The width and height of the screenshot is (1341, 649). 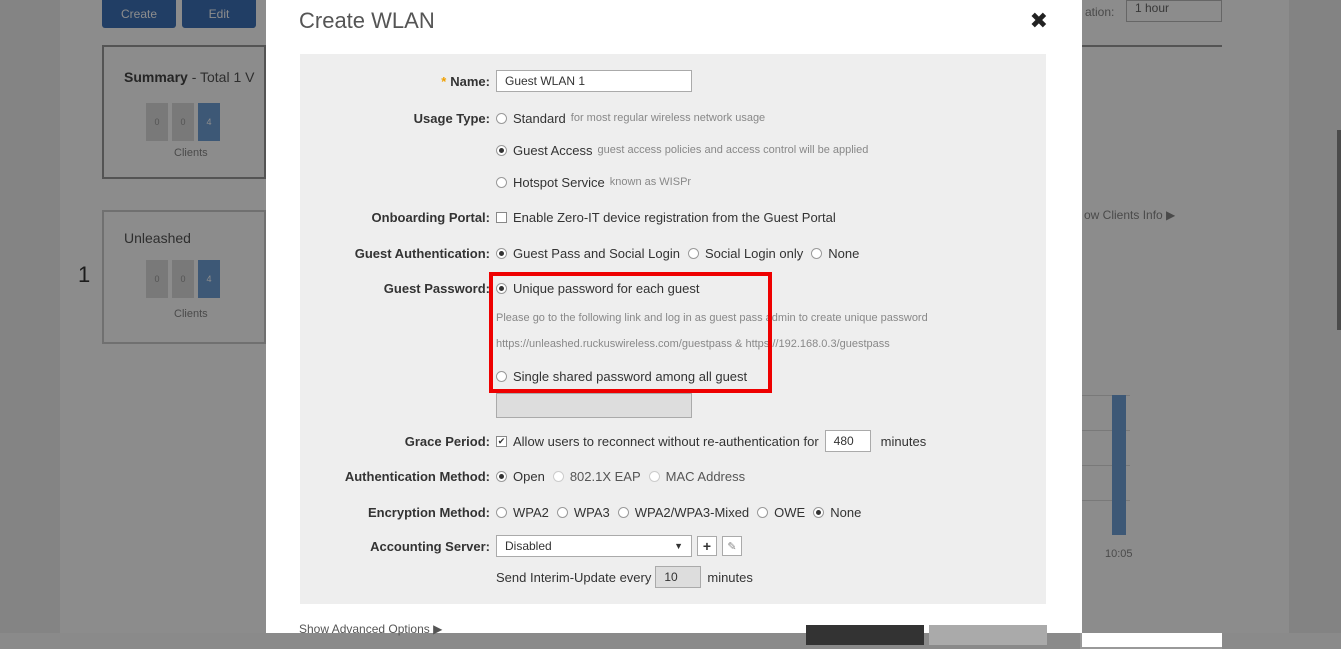 I want to click on encryption-label: Encryption Method:, so click(x=428, y=512).